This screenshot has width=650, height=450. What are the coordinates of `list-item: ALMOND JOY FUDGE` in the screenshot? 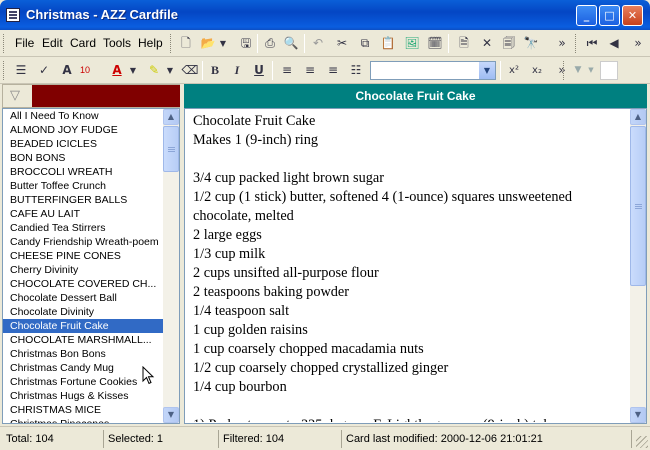 It's located at (83, 130).